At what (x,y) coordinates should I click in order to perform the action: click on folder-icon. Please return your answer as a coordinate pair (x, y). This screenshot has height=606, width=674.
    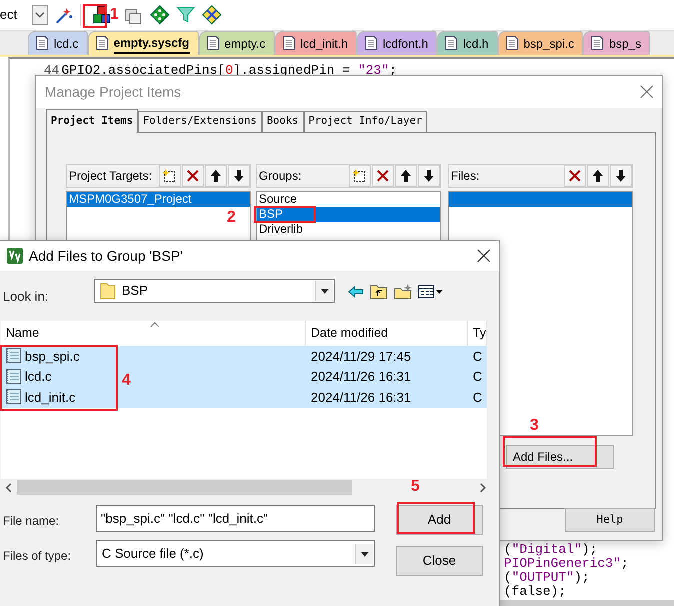
    Looking at the image, I should click on (108, 291).